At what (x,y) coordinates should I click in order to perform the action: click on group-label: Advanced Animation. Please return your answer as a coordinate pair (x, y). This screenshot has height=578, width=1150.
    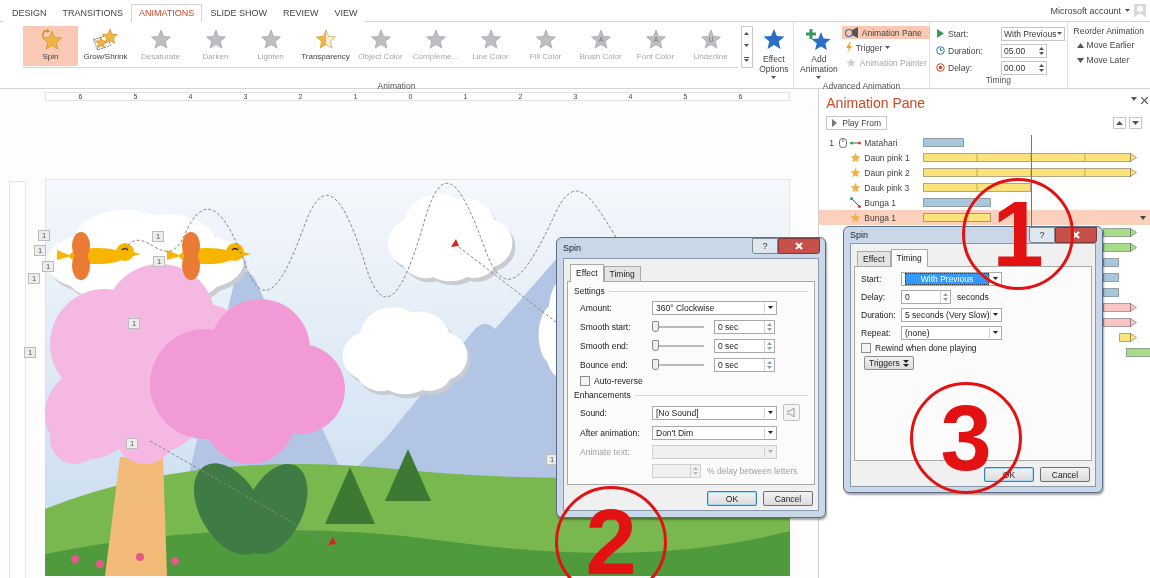
    Looking at the image, I should click on (861, 87).